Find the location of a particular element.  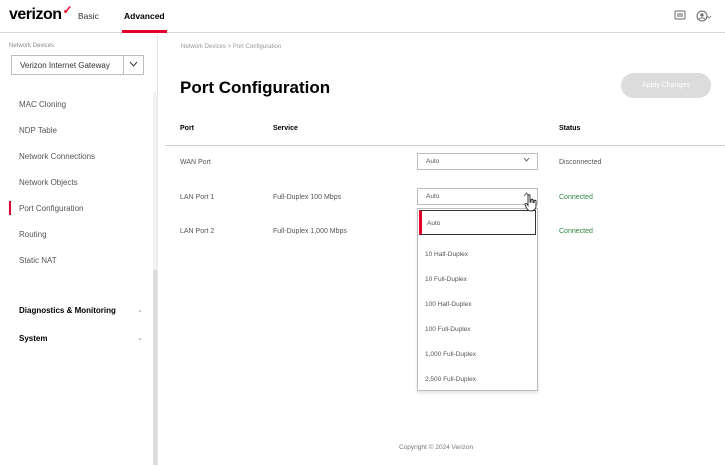

port-name-wan: WAN Port is located at coordinates (195, 162).